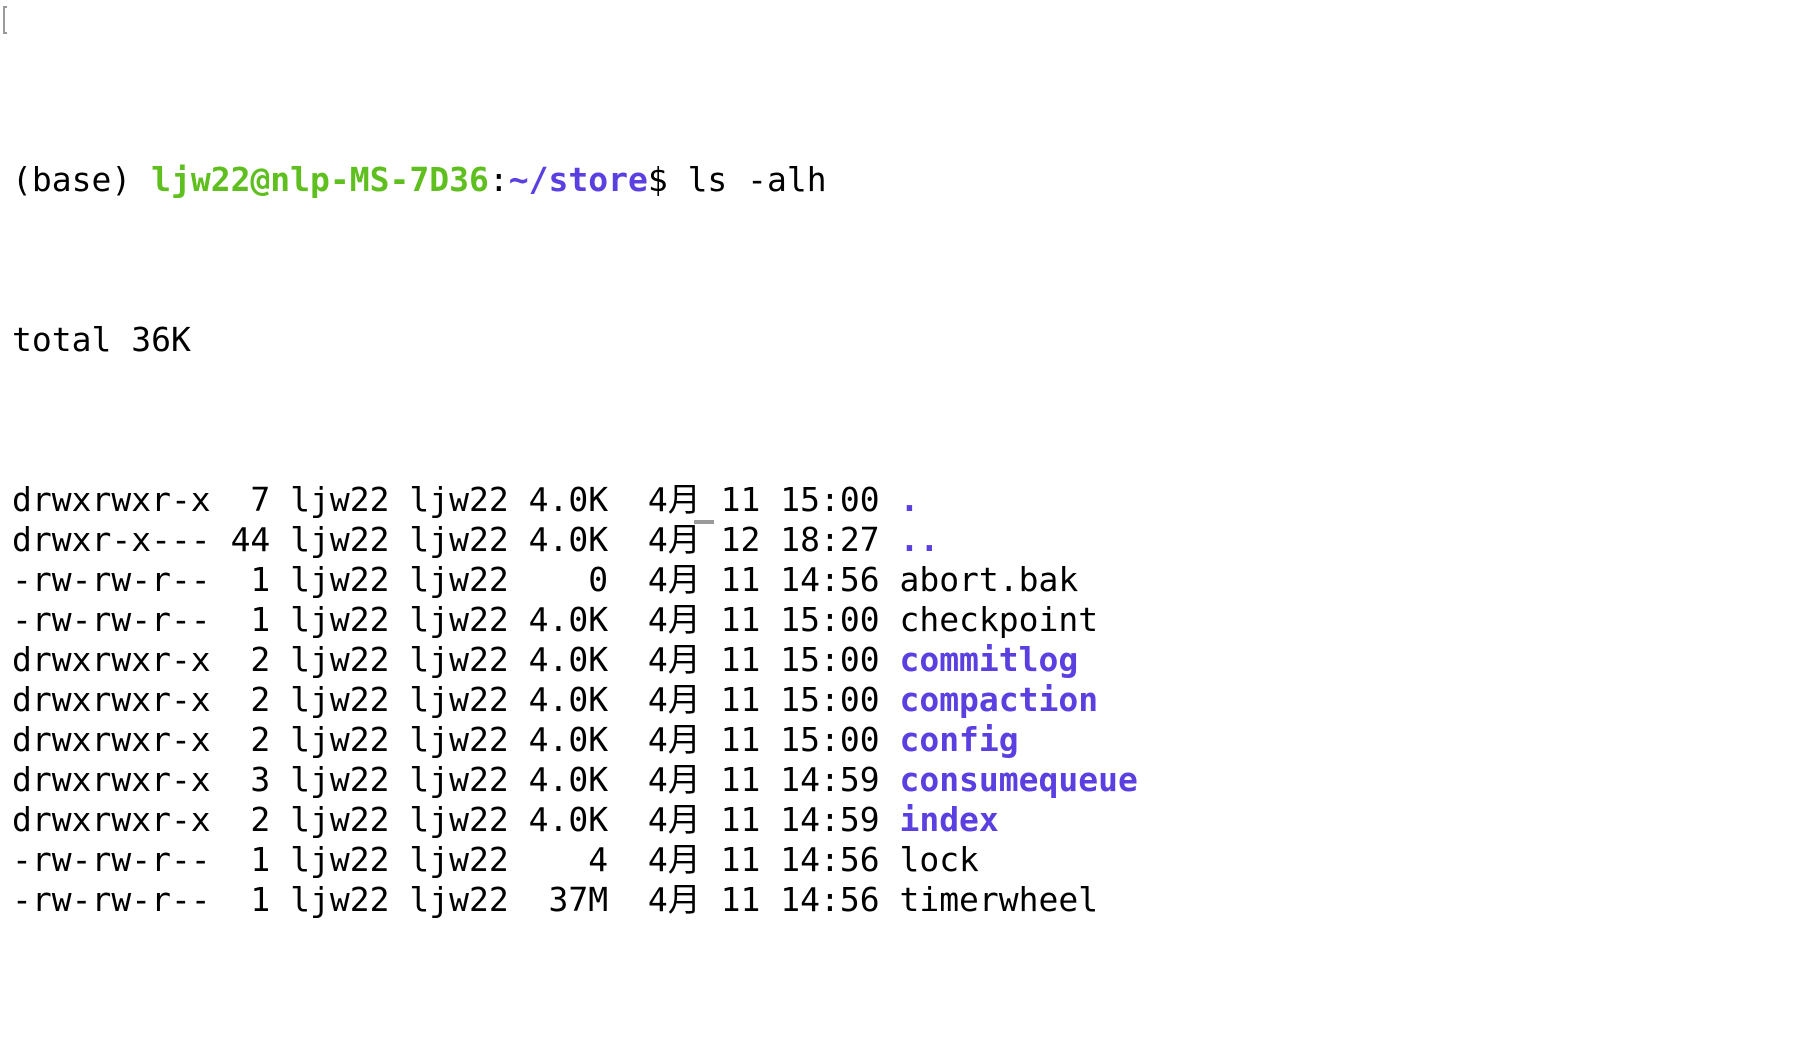  Describe the element at coordinates (101, 339) in the screenshot. I see `total-line: total 36K` at that location.